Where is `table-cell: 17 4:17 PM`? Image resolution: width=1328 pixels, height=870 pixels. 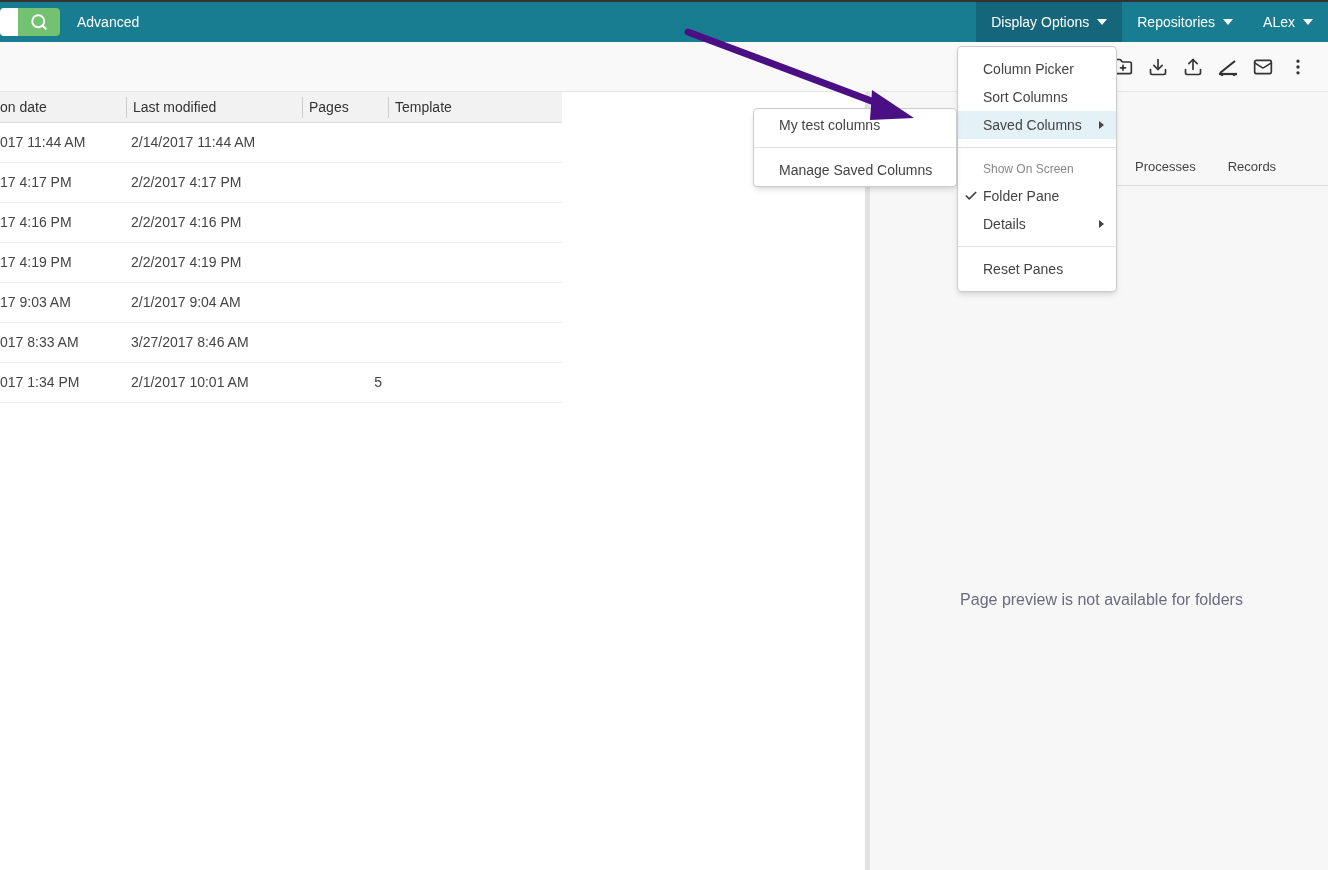 table-cell: 17 4:17 PM is located at coordinates (36, 182).